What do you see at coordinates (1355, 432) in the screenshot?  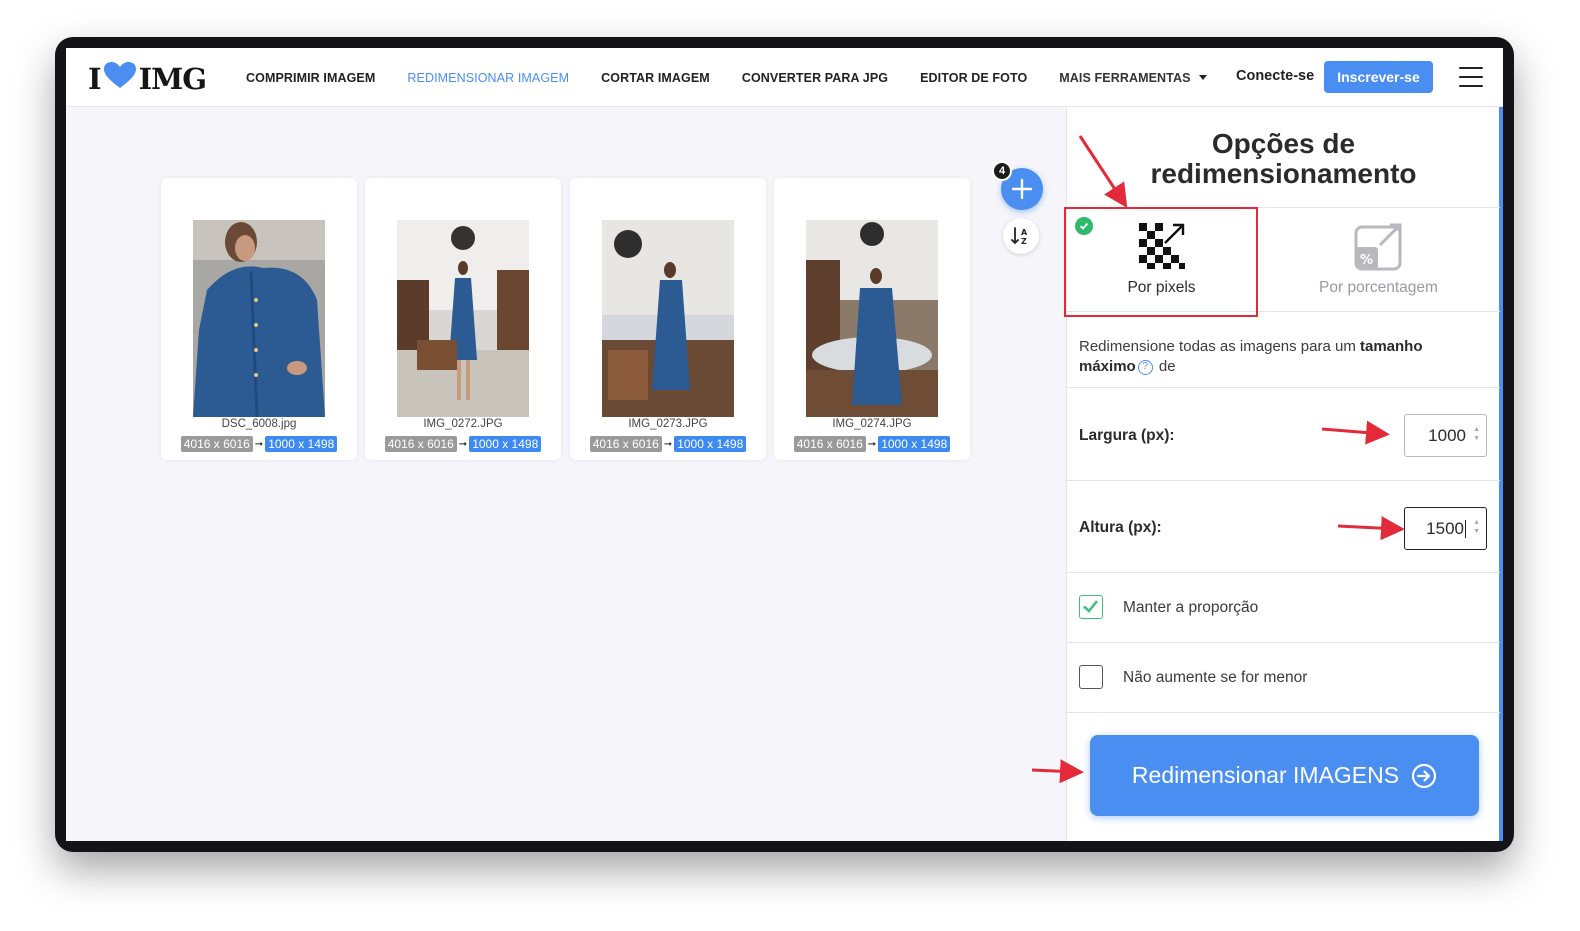 I see `arrow-to-width` at bounding box center [1355, 432].